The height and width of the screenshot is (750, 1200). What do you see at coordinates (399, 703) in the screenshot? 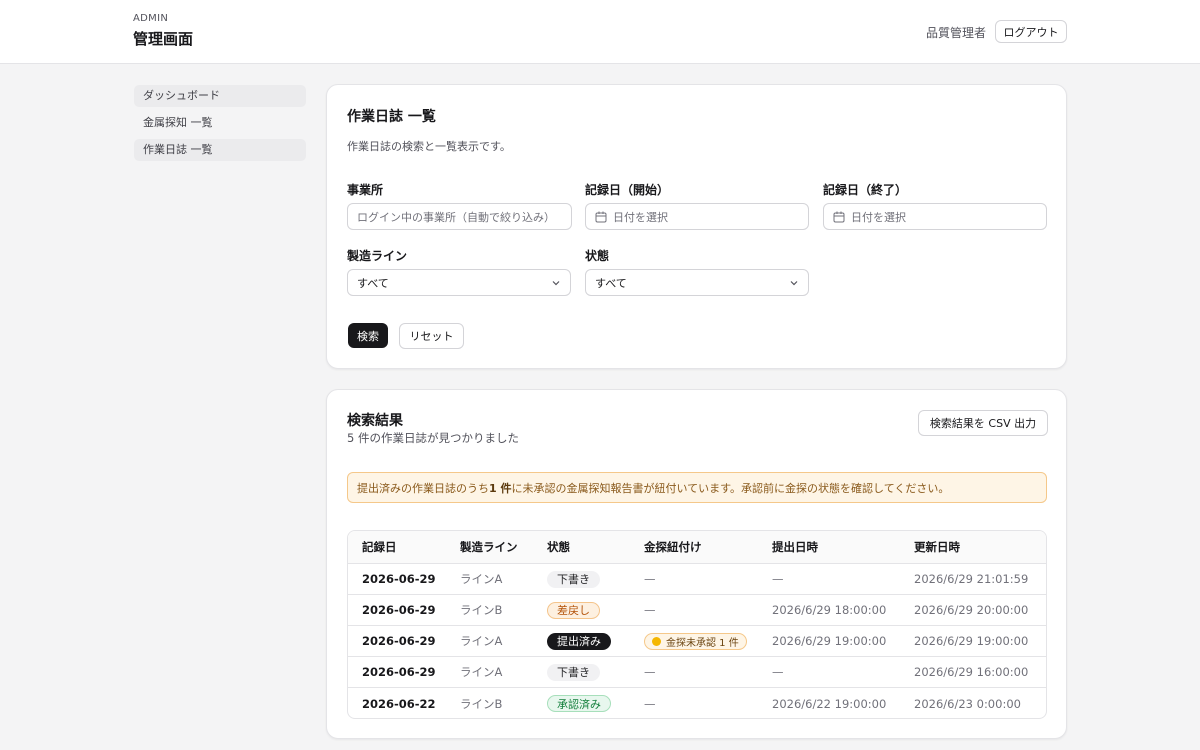
I see `row-date: 2026-06-22` at bounding box center [399, 703].